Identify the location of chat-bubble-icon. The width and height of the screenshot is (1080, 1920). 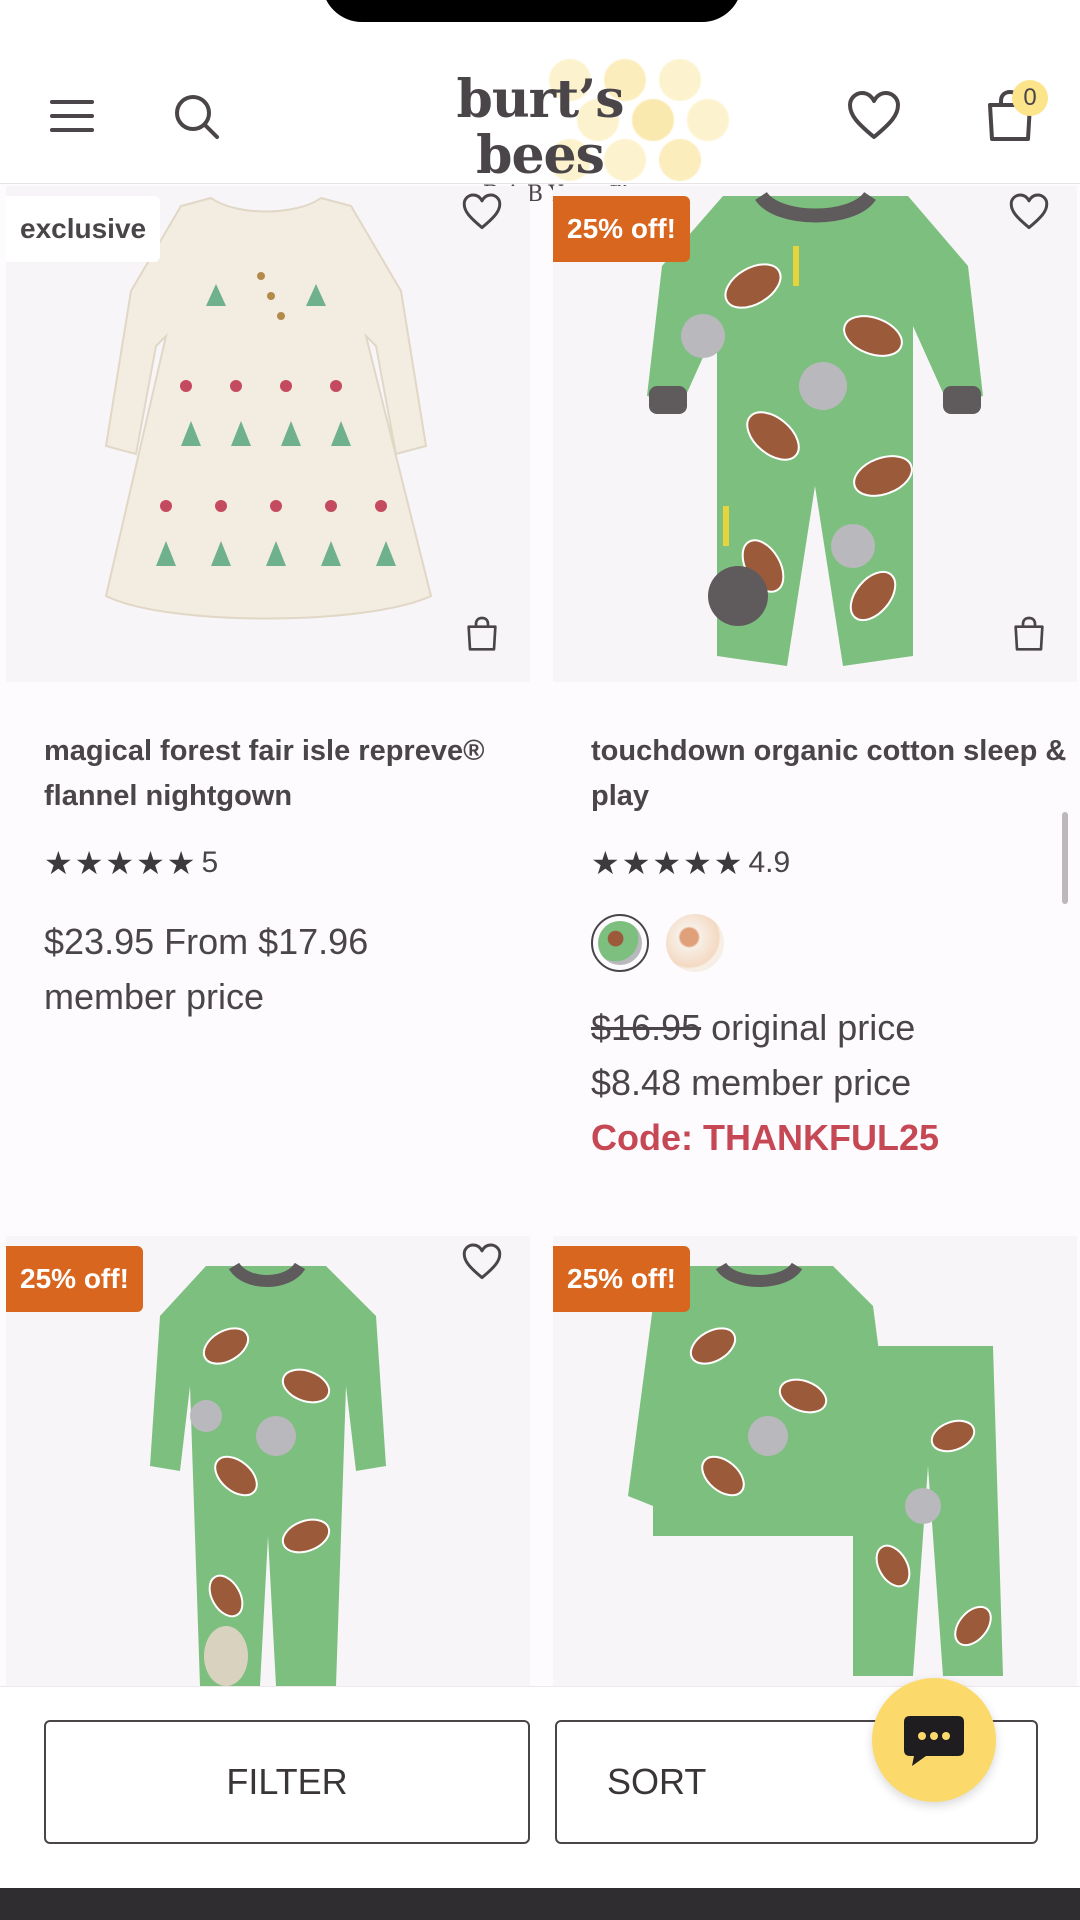
(934, 1741).